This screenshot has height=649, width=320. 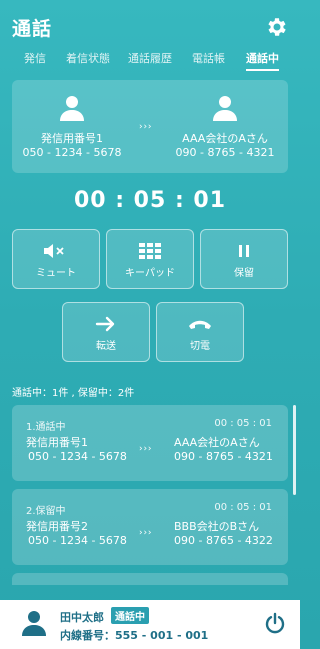 I want to click on arrow-right-icon, so click(x=105, y=324).